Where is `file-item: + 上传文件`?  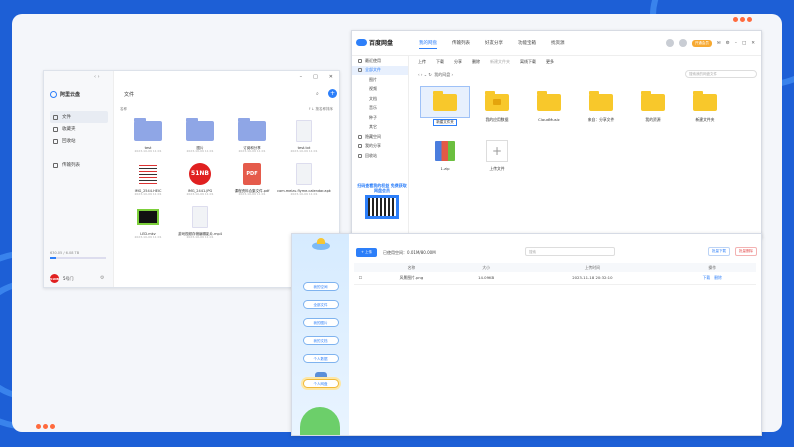
file-item: + 上传文件 is located at coordinates (497, 154).